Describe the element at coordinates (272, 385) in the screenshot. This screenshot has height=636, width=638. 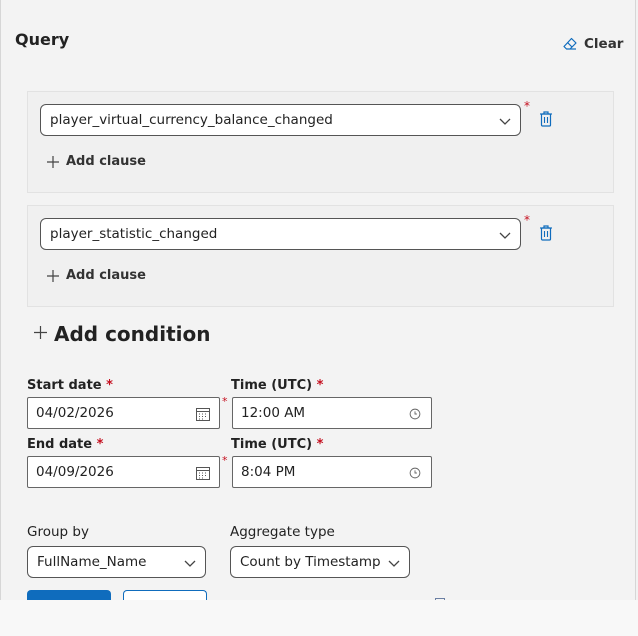
I see `start-time-label-text: Time (UTC)` at that location.